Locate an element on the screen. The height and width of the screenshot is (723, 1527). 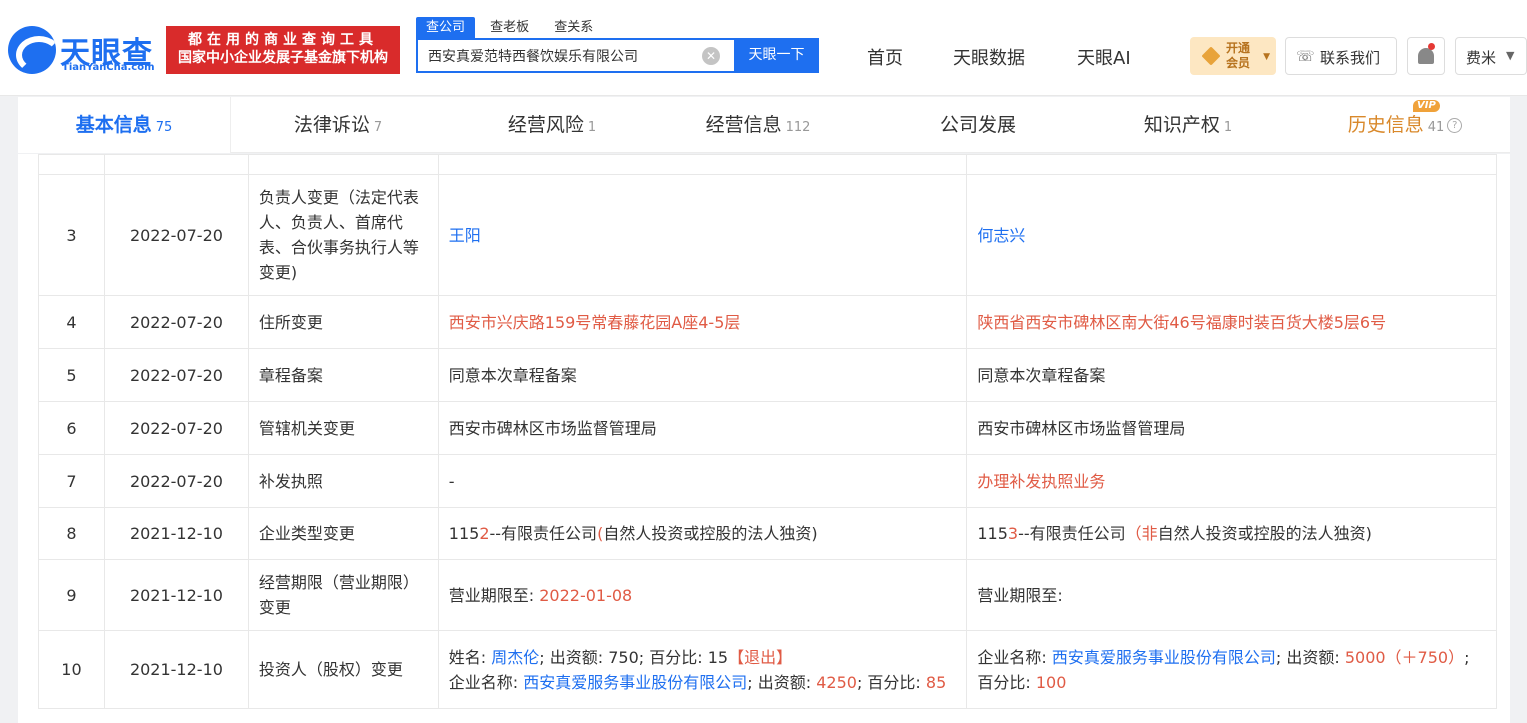
tab-operating-risk: 经营风险 1 is located at coordinates (552, 125).